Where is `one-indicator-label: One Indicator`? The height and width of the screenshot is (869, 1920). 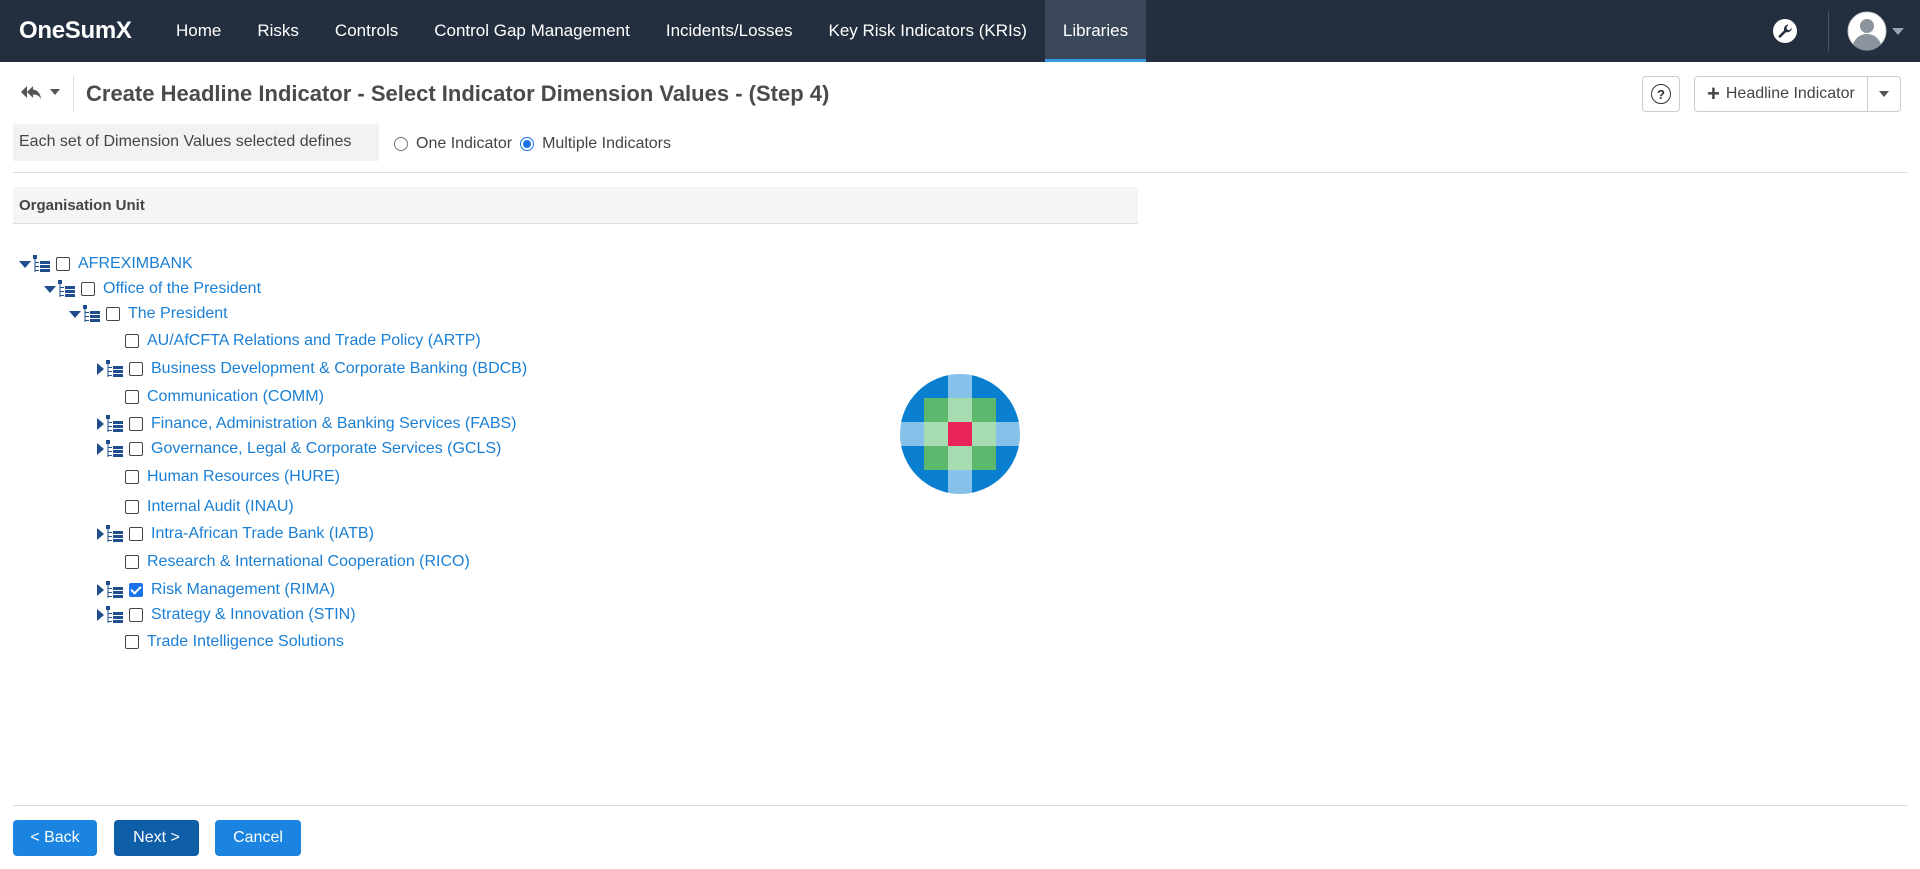
one-indicator-label: One Indicator is located at coordinates (464, 144).